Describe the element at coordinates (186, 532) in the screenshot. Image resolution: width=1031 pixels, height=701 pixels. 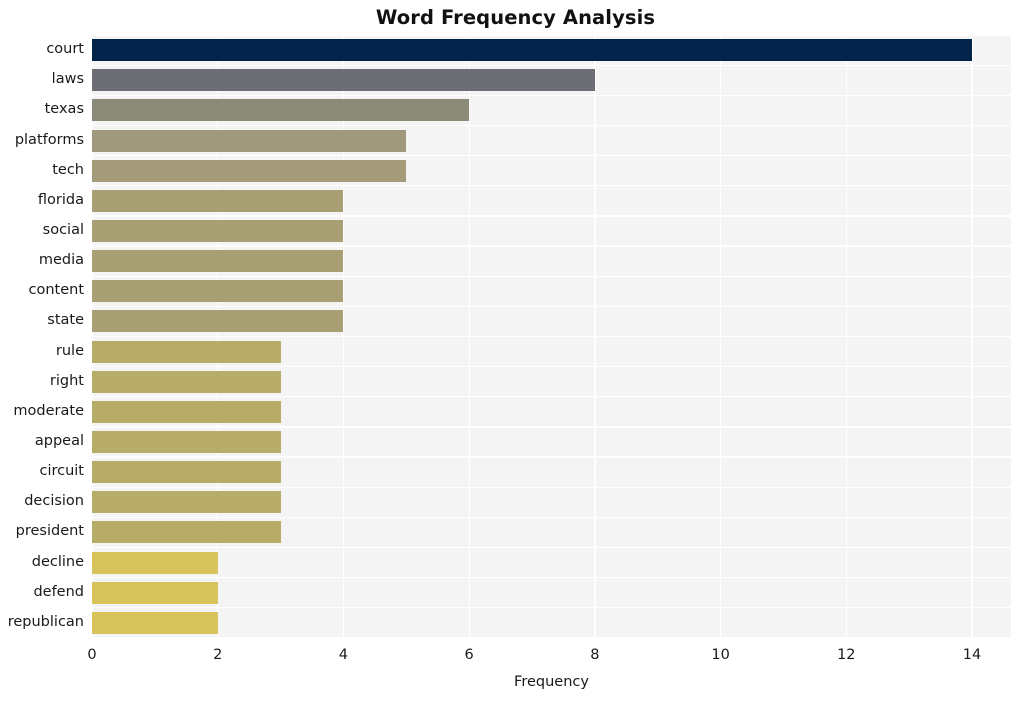
I see `bar-president` at that location.